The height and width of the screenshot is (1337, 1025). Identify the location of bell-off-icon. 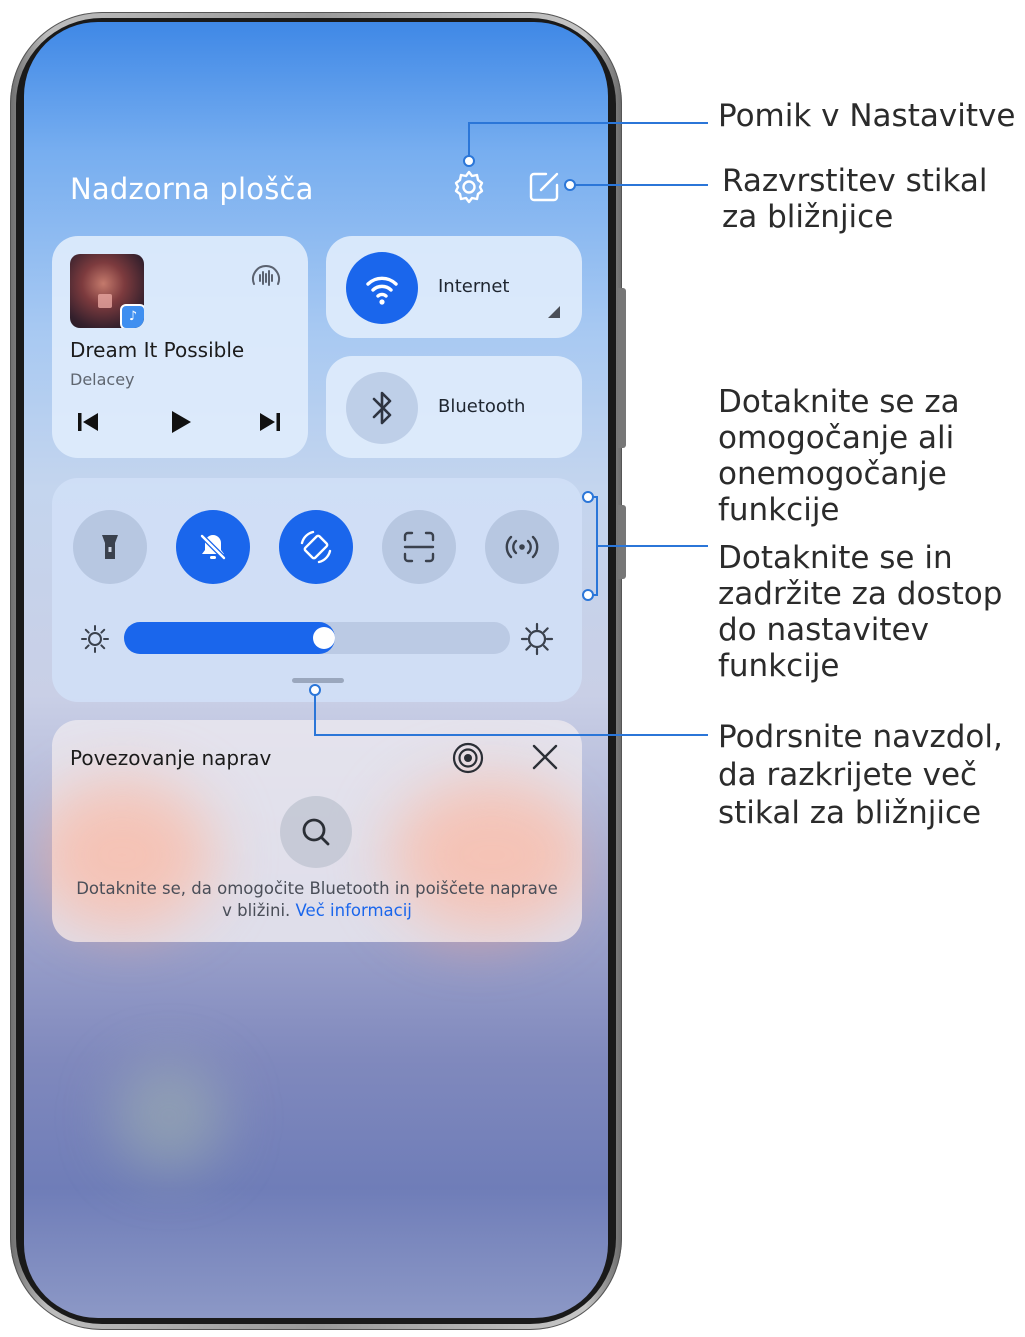
(213, 547).